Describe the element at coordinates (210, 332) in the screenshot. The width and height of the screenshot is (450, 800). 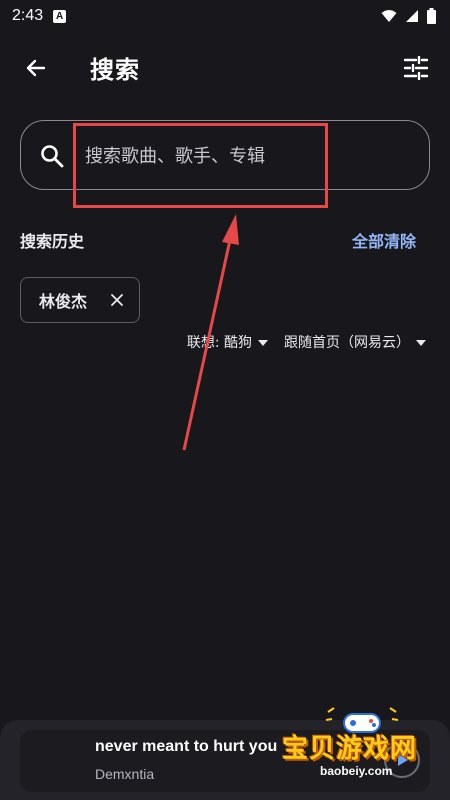
I see `annotation-arrow` at that location.